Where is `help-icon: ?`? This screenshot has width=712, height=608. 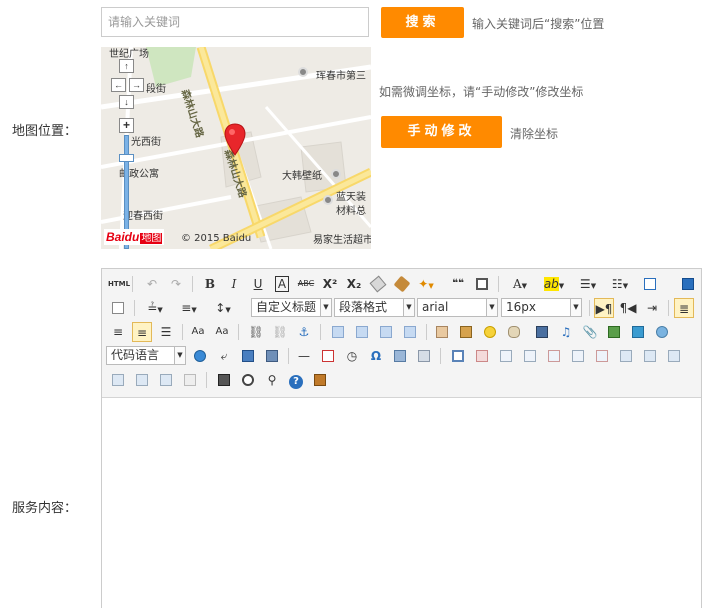 help-icon: ? is located at coordinates (296, 380).